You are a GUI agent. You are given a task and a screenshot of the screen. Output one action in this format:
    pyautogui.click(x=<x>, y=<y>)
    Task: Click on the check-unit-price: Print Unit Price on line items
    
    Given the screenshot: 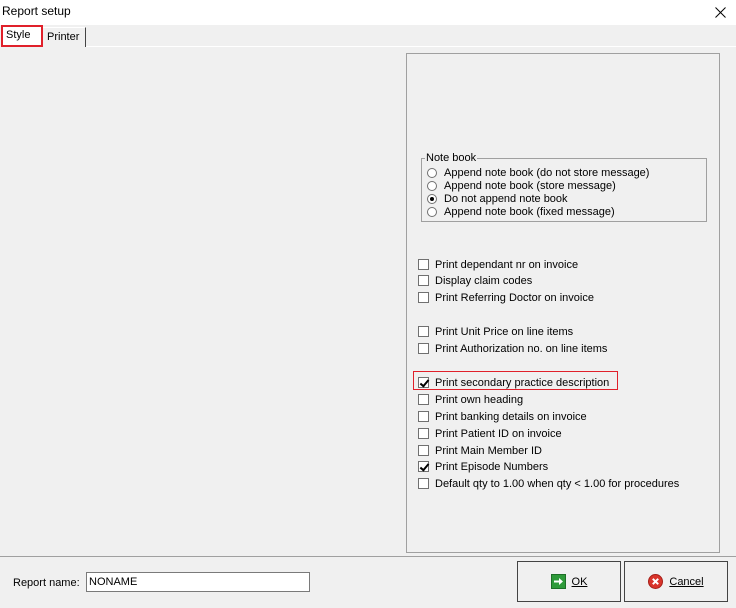 What is the action you would take?
    pyautogui.click(x=495, y=331)
    